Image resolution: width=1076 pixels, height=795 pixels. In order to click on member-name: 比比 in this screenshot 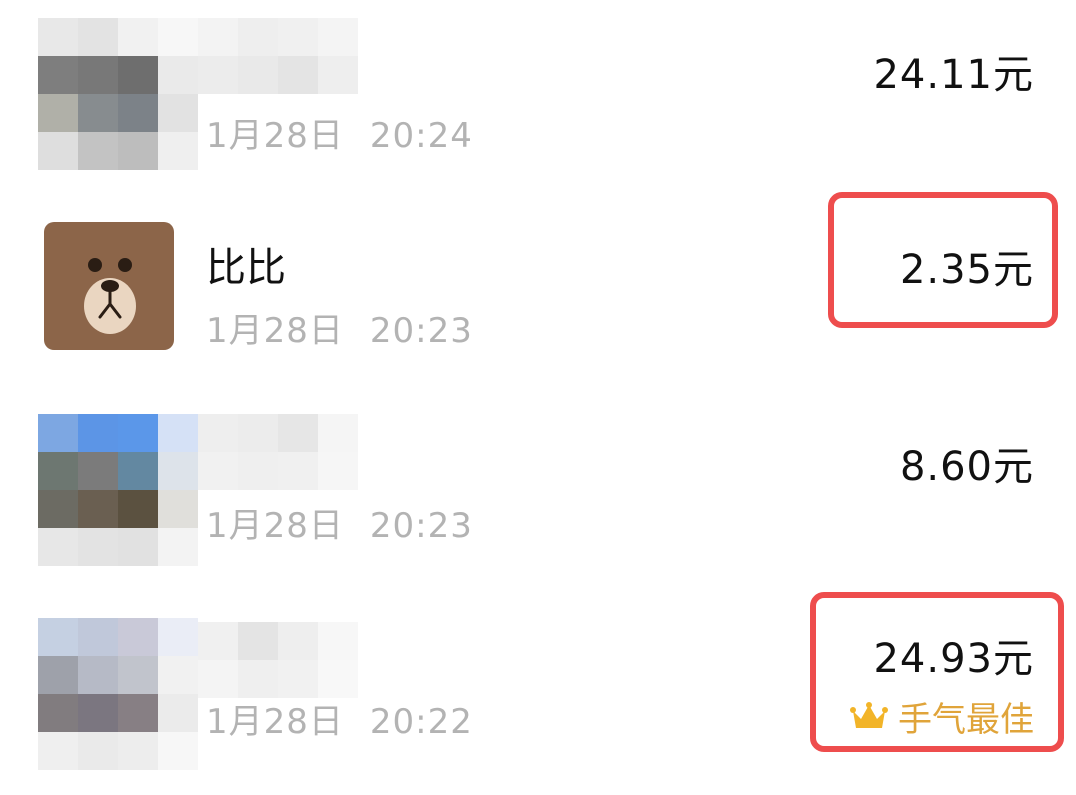, I will do `click(246, 268)`.